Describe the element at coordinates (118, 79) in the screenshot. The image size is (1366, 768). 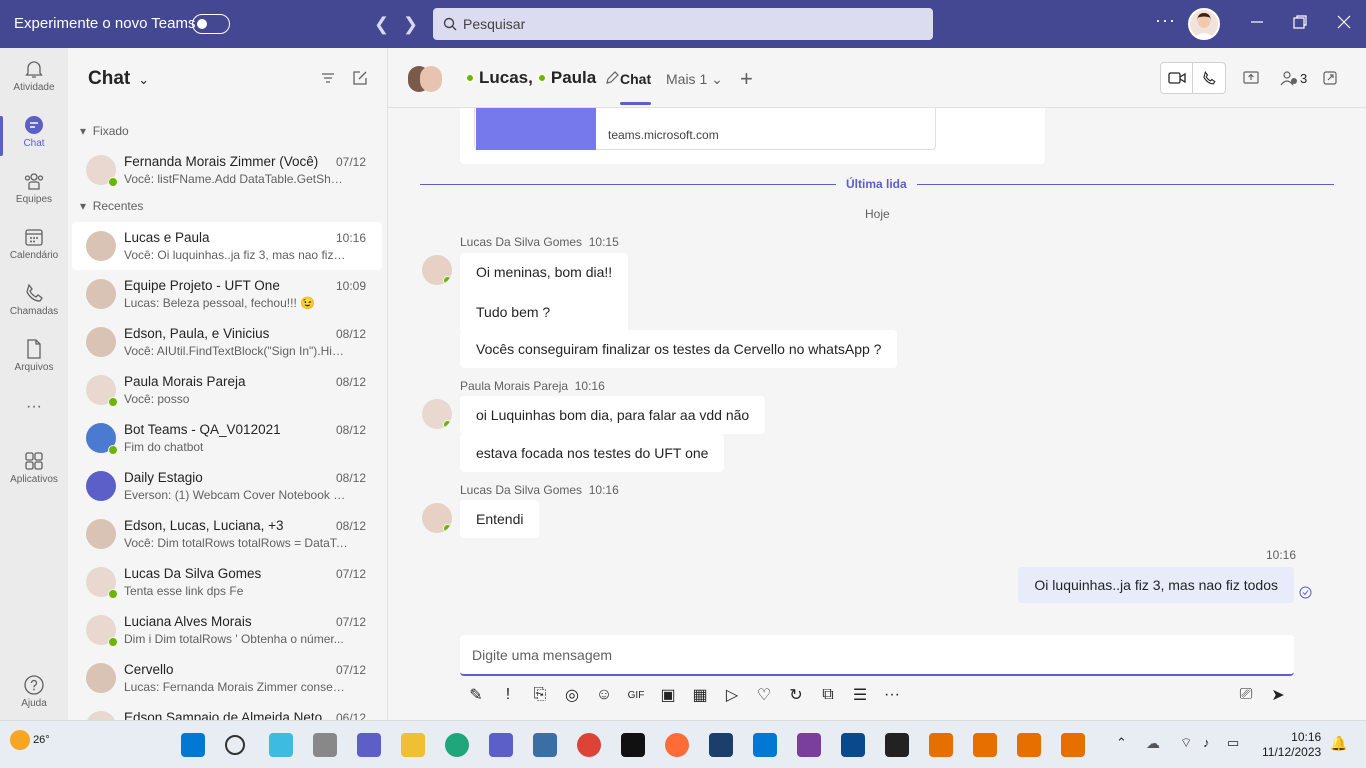
I see `chat-list-title: Chat ⌄` at that location.